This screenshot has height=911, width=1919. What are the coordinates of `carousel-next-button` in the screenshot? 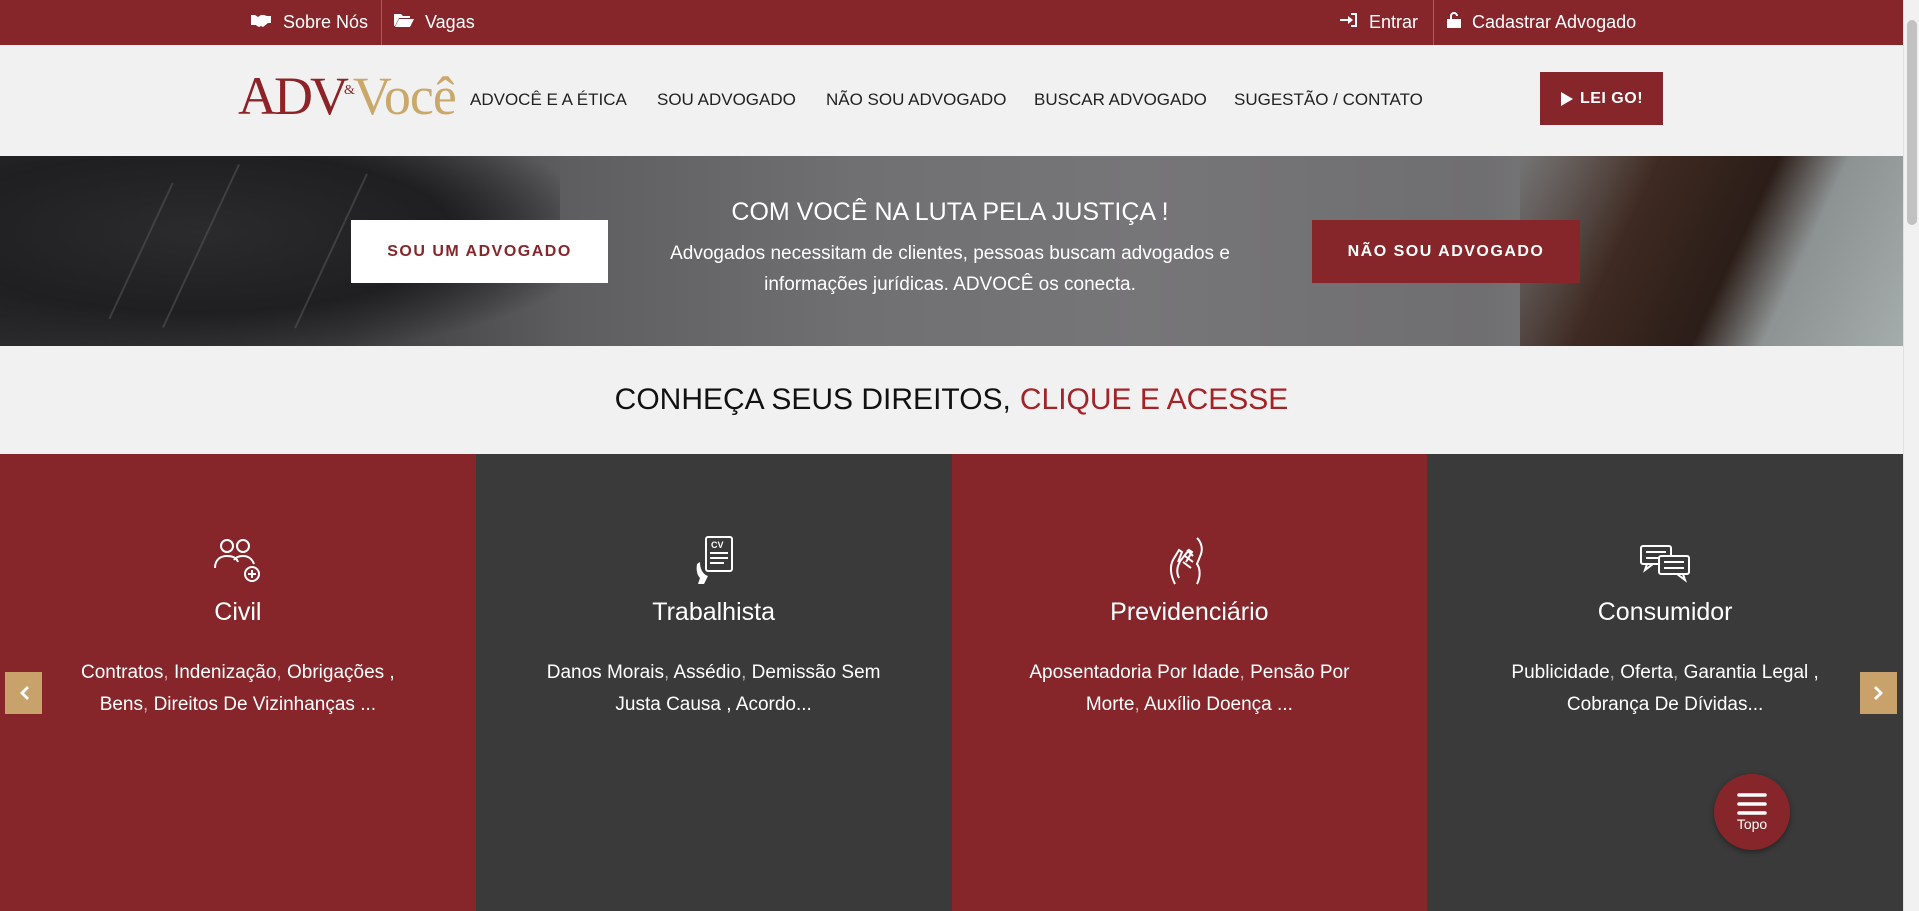 It's located at (1878, 693).